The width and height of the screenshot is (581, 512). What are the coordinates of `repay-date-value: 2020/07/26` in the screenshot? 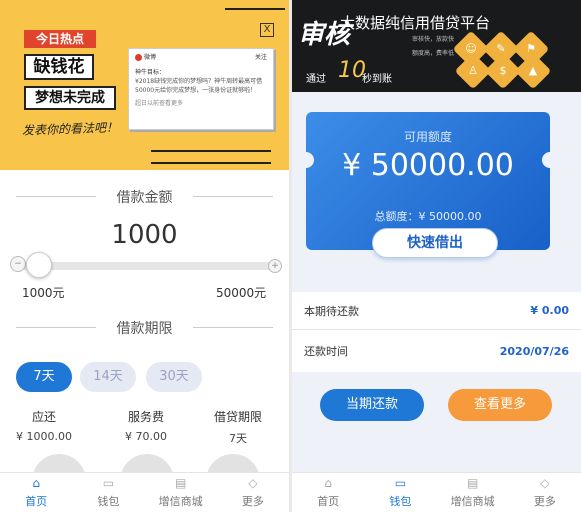 It's located at (534, 351).